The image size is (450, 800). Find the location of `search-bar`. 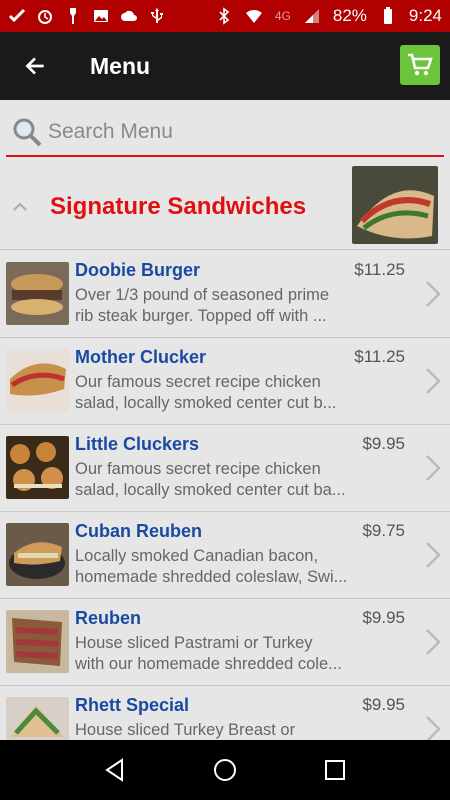

search-bar is located at coordinates (225, 132).